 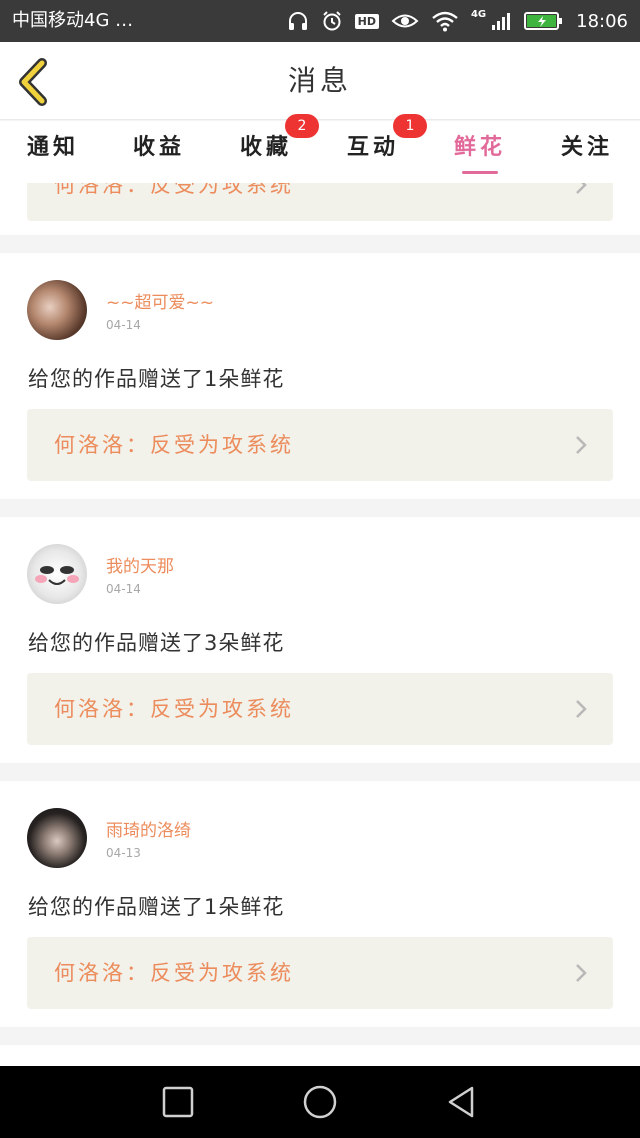 I want to click on tab-flowers: 鲜花, so click(x=480, y=152).